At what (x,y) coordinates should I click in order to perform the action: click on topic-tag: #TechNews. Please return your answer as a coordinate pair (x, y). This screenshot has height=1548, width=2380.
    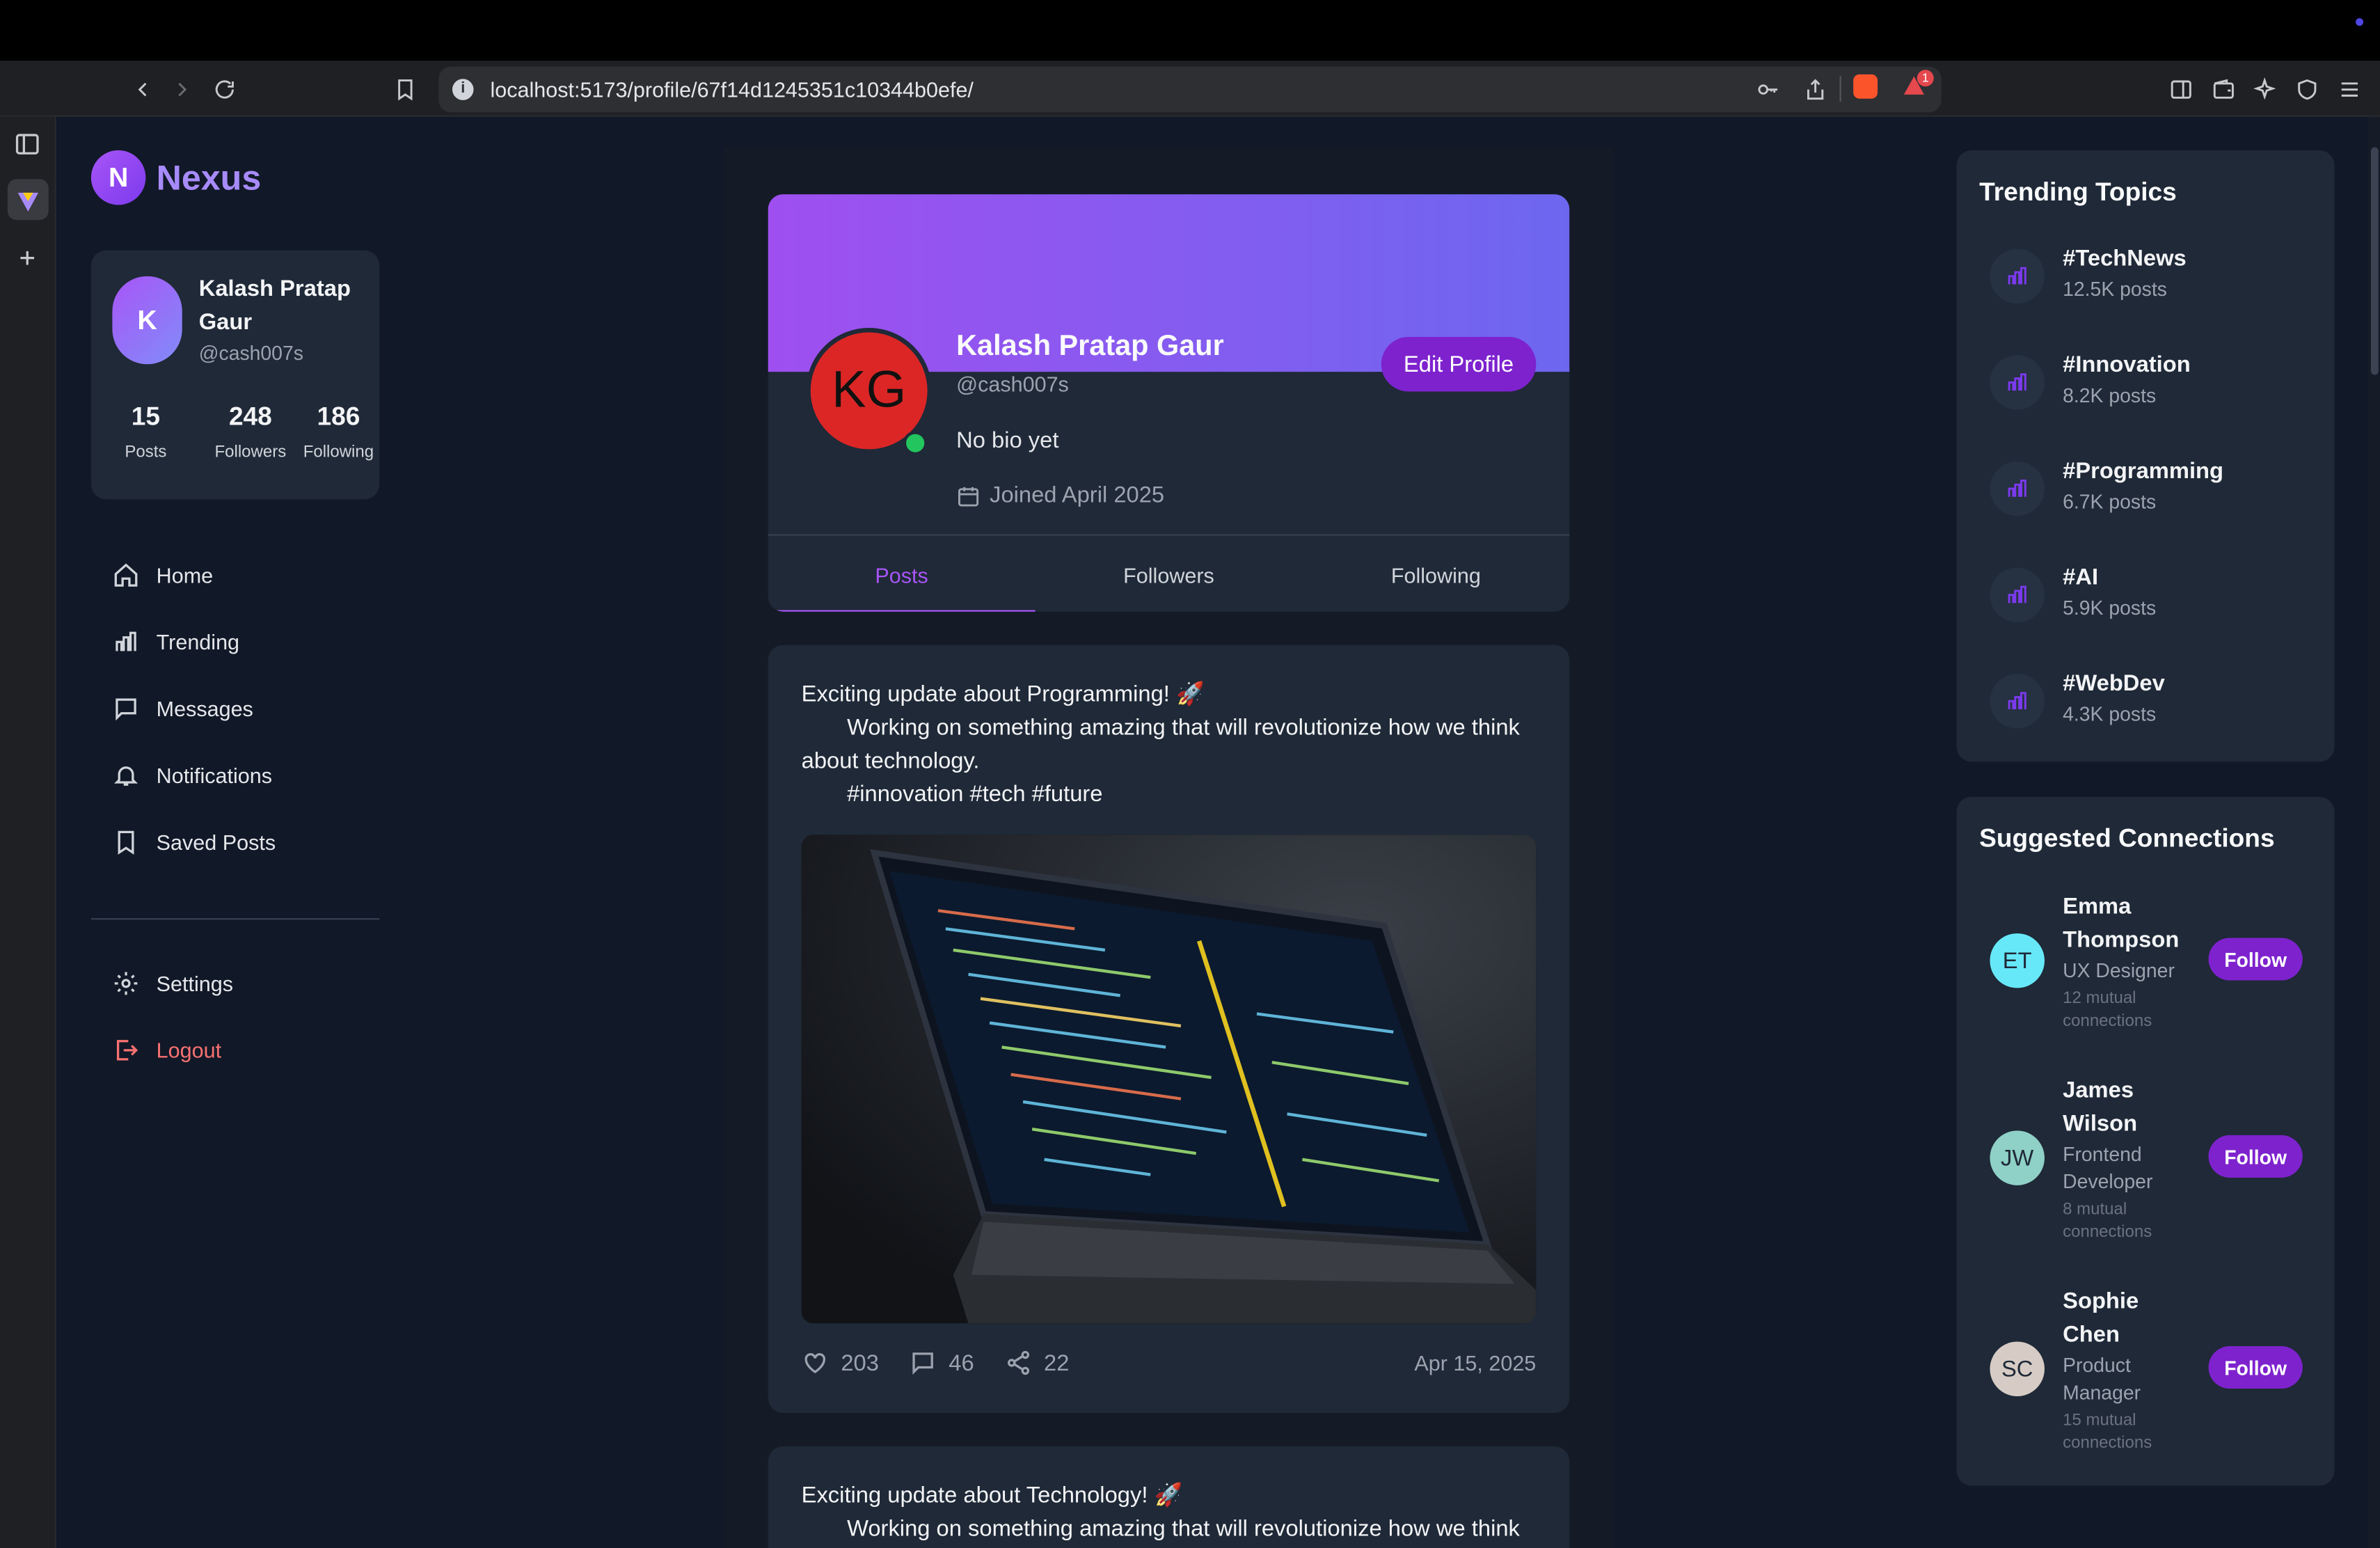
    Looking at the image, I should click on (2125, 259).